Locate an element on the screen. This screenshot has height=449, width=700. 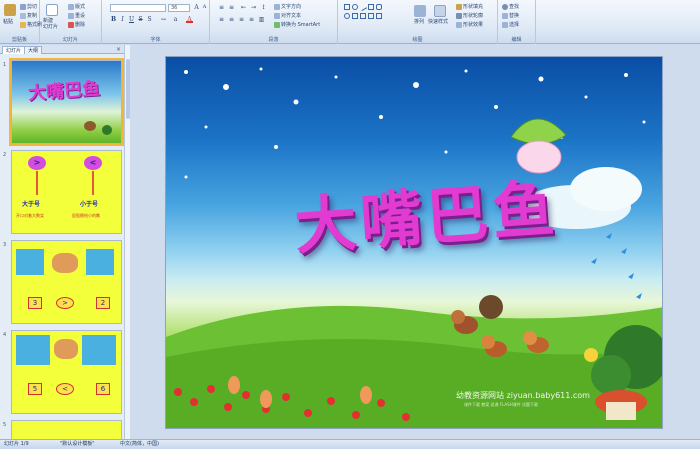
paste-icon is located at coordinates (10, 10).